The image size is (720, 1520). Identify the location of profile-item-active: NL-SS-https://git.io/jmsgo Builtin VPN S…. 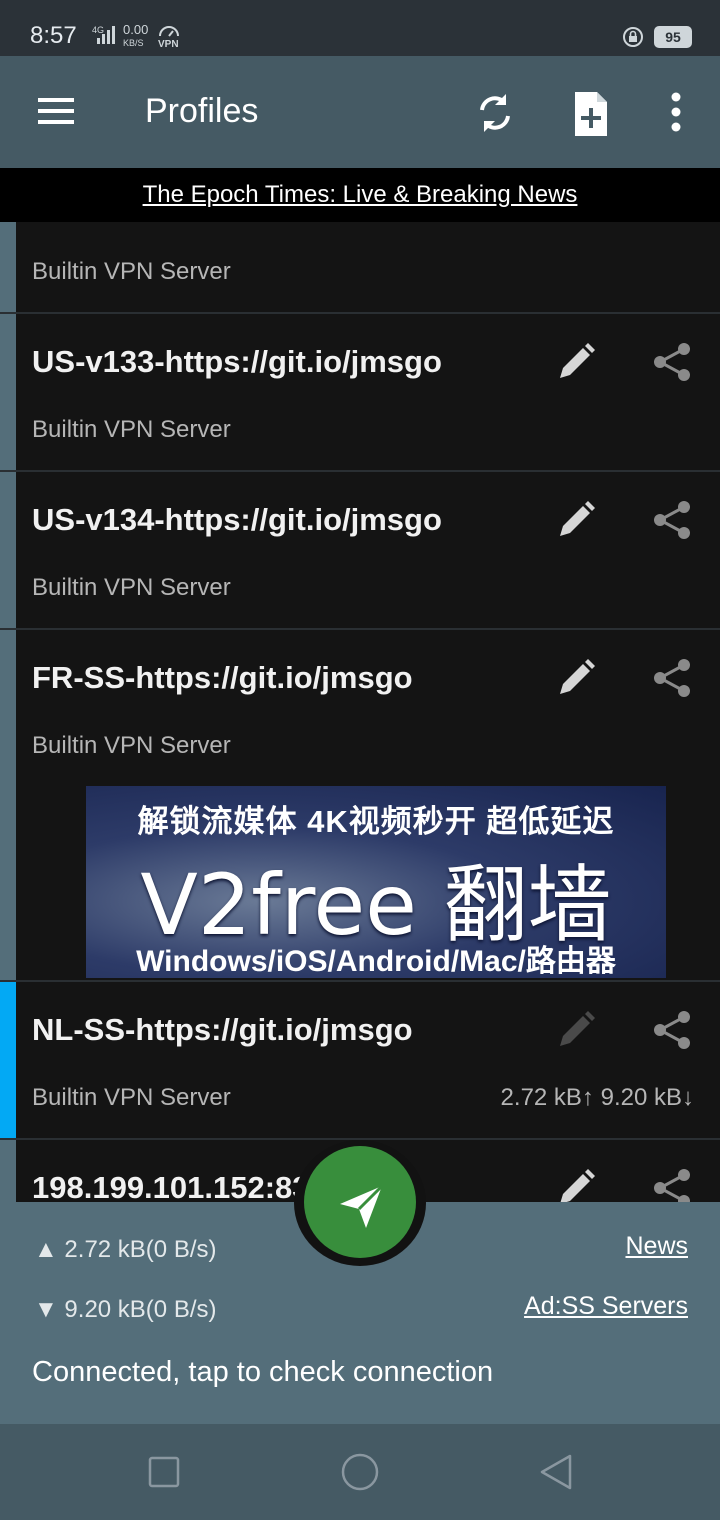
(360, 1061).